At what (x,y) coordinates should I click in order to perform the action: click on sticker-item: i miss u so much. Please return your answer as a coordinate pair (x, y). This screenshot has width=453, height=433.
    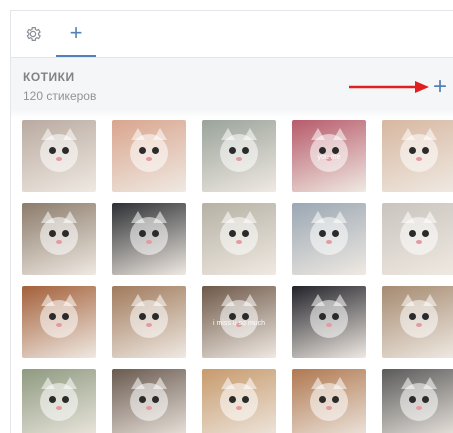
    Looking at the image, I should click on (239, 322).